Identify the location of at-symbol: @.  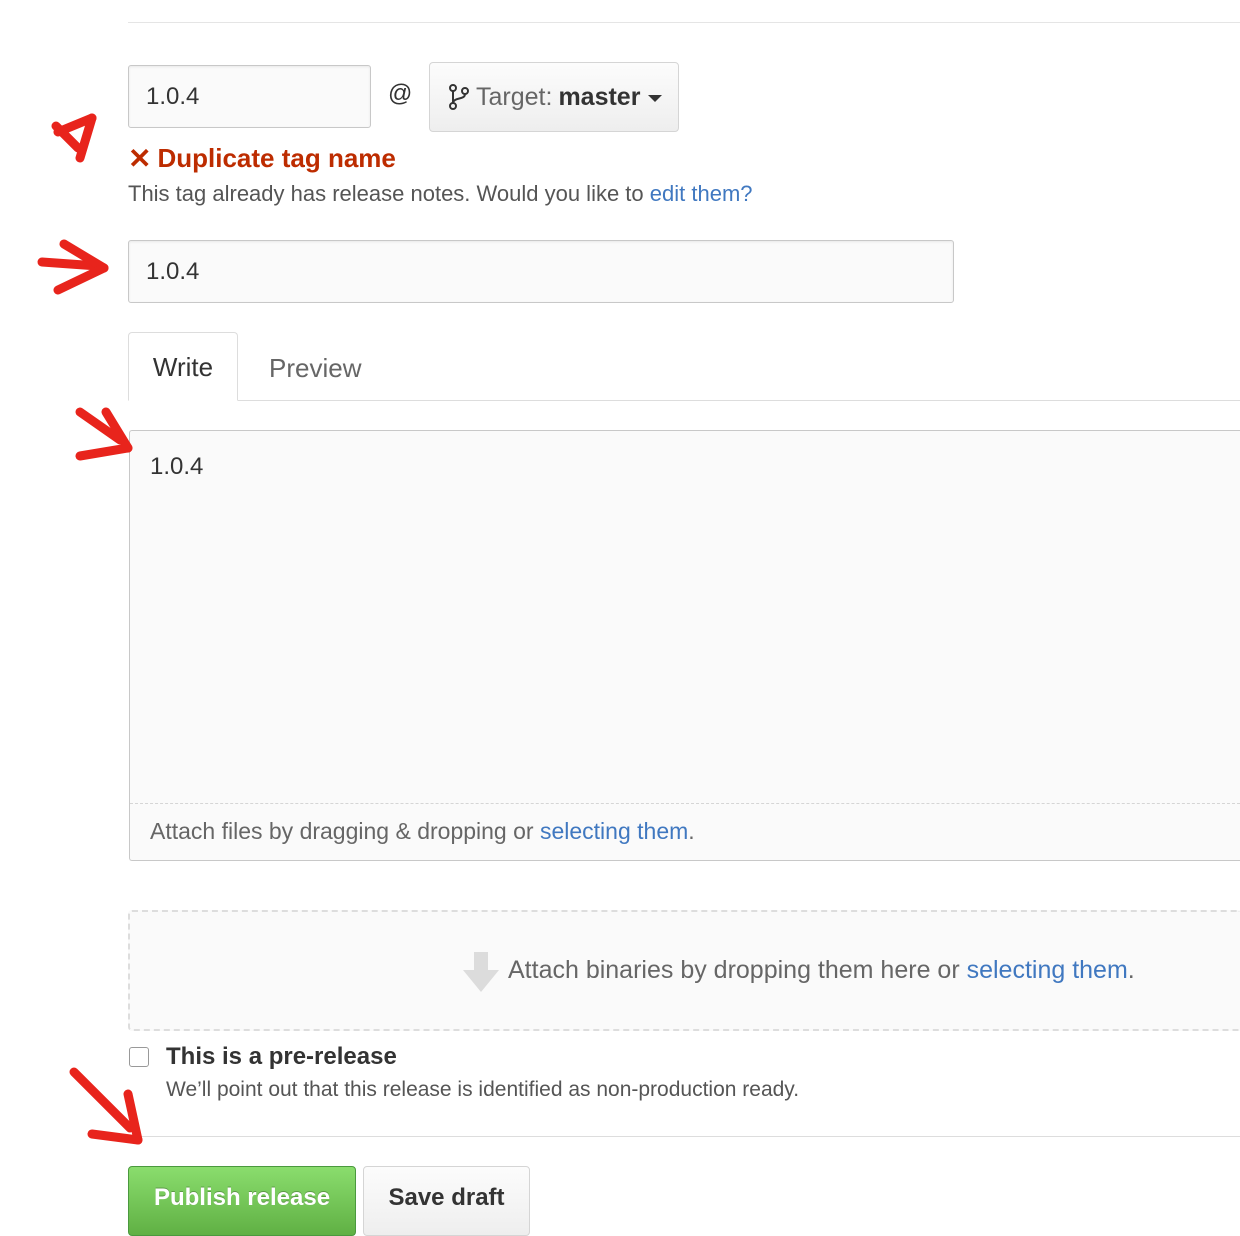
(400, 93).